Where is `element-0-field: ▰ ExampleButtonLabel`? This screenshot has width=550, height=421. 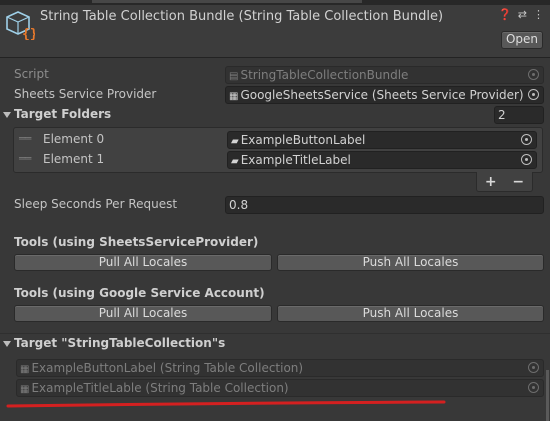 element-0-field: ▰ ExampleButtonLabel is located at coordinates (382, 140).